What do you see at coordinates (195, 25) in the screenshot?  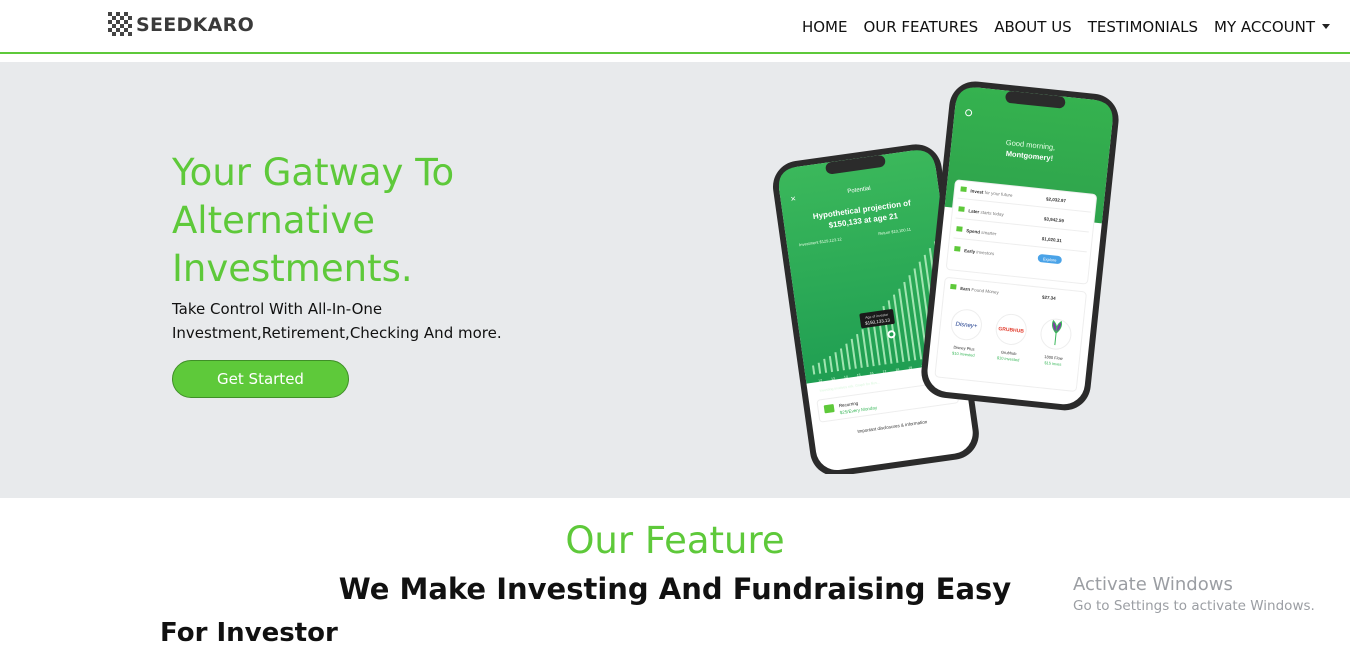 I see `brand-name: SEEDKARO` at bounding box center [195, 25].